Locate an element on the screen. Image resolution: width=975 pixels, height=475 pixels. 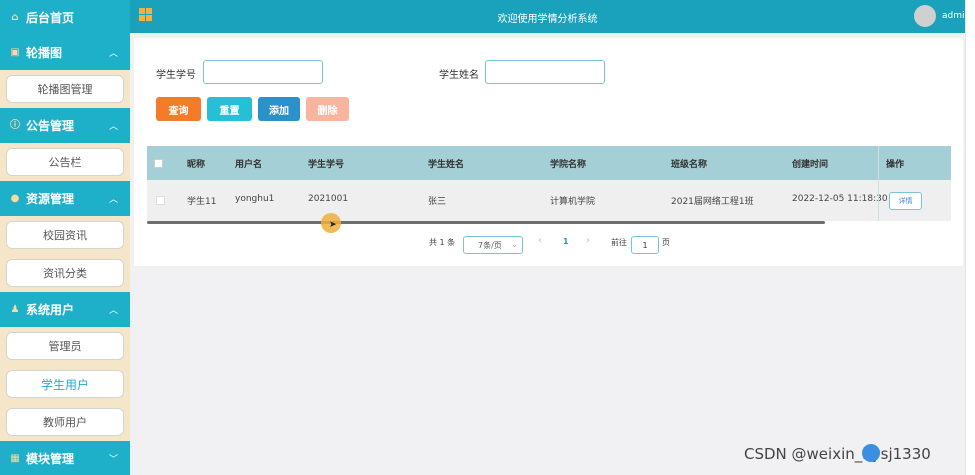
delete-button: 删除 is located at coordinates (327, 109).